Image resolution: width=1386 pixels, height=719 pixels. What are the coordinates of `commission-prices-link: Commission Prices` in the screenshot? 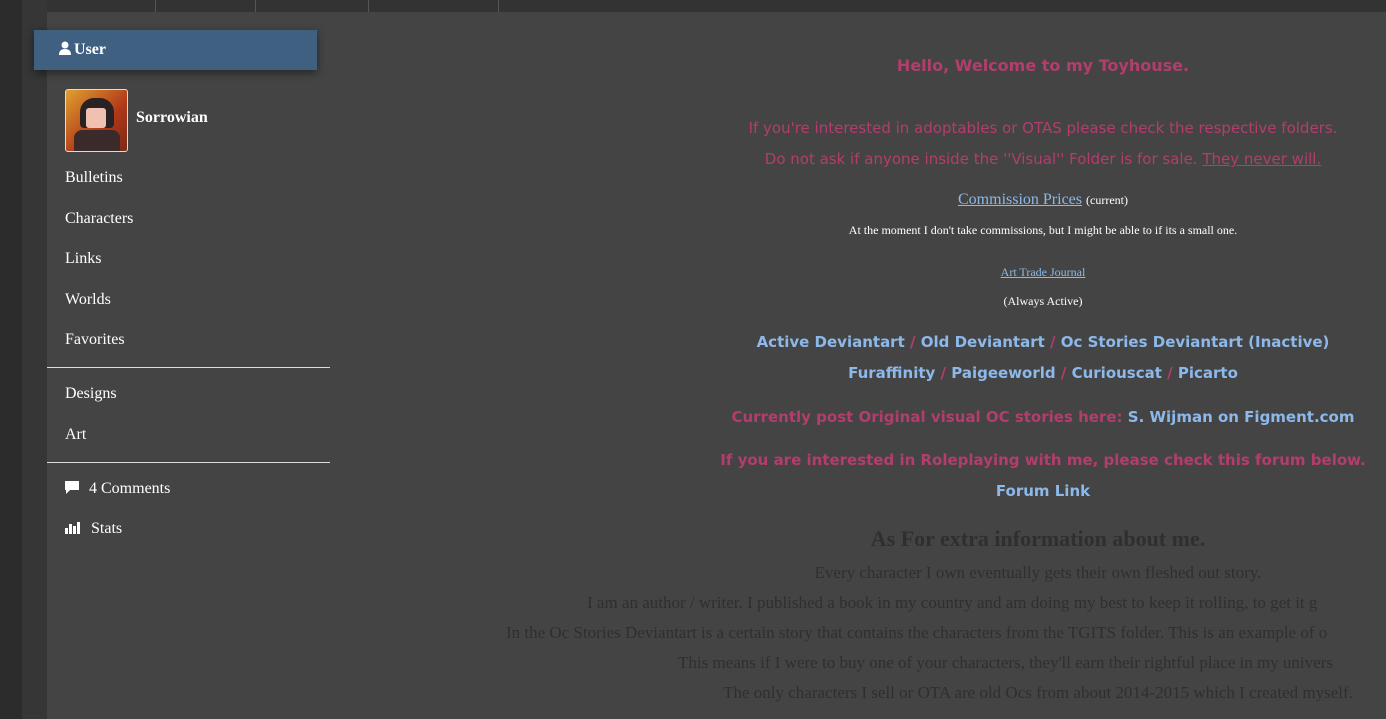 It's located at (1020, 199).